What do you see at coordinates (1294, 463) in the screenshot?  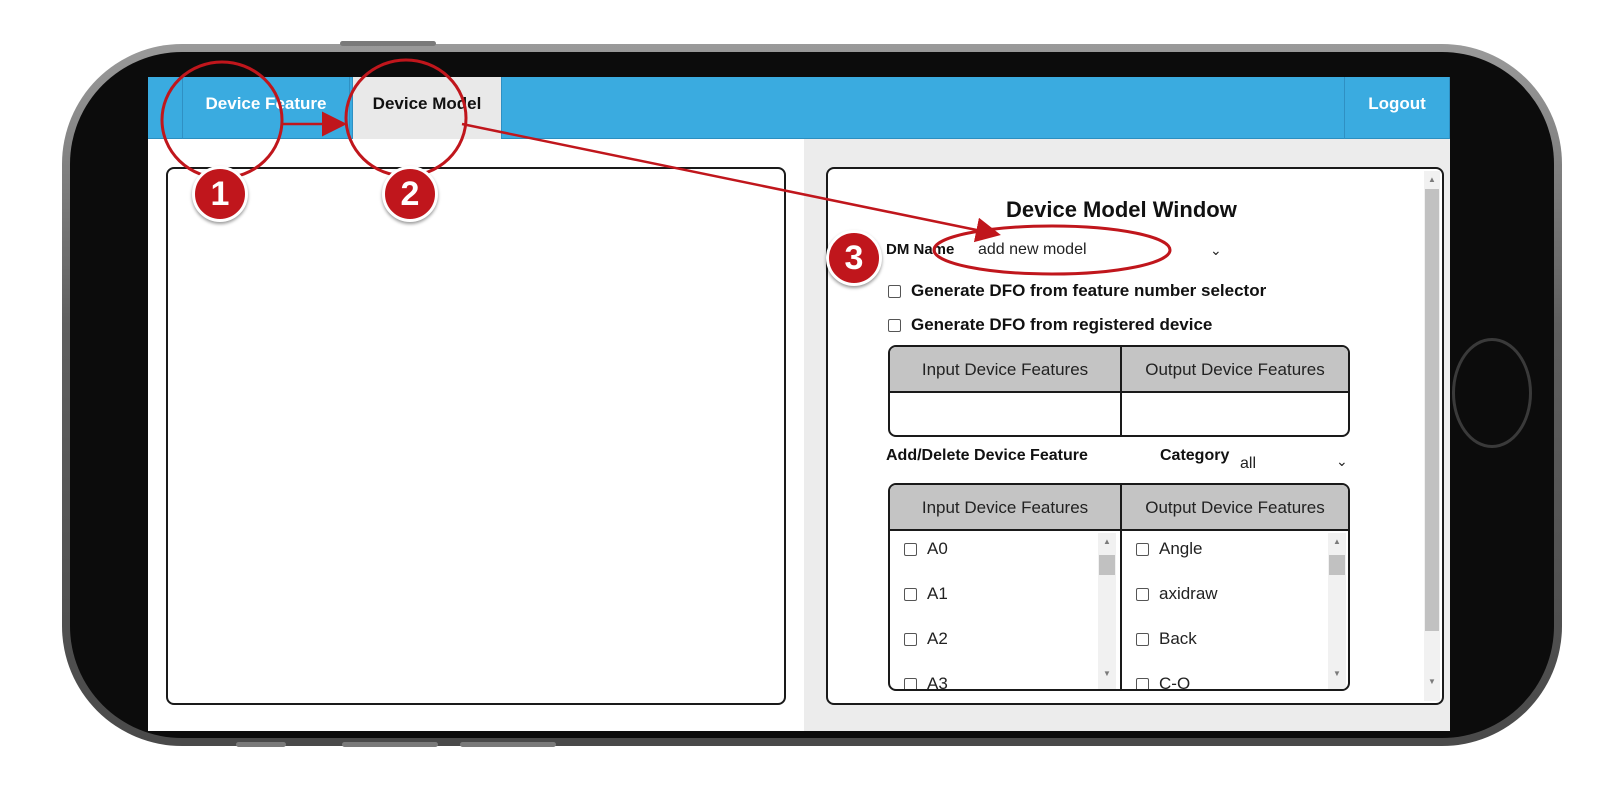 I see `category-select: all ⌄` at bounding box center [1294, 463].